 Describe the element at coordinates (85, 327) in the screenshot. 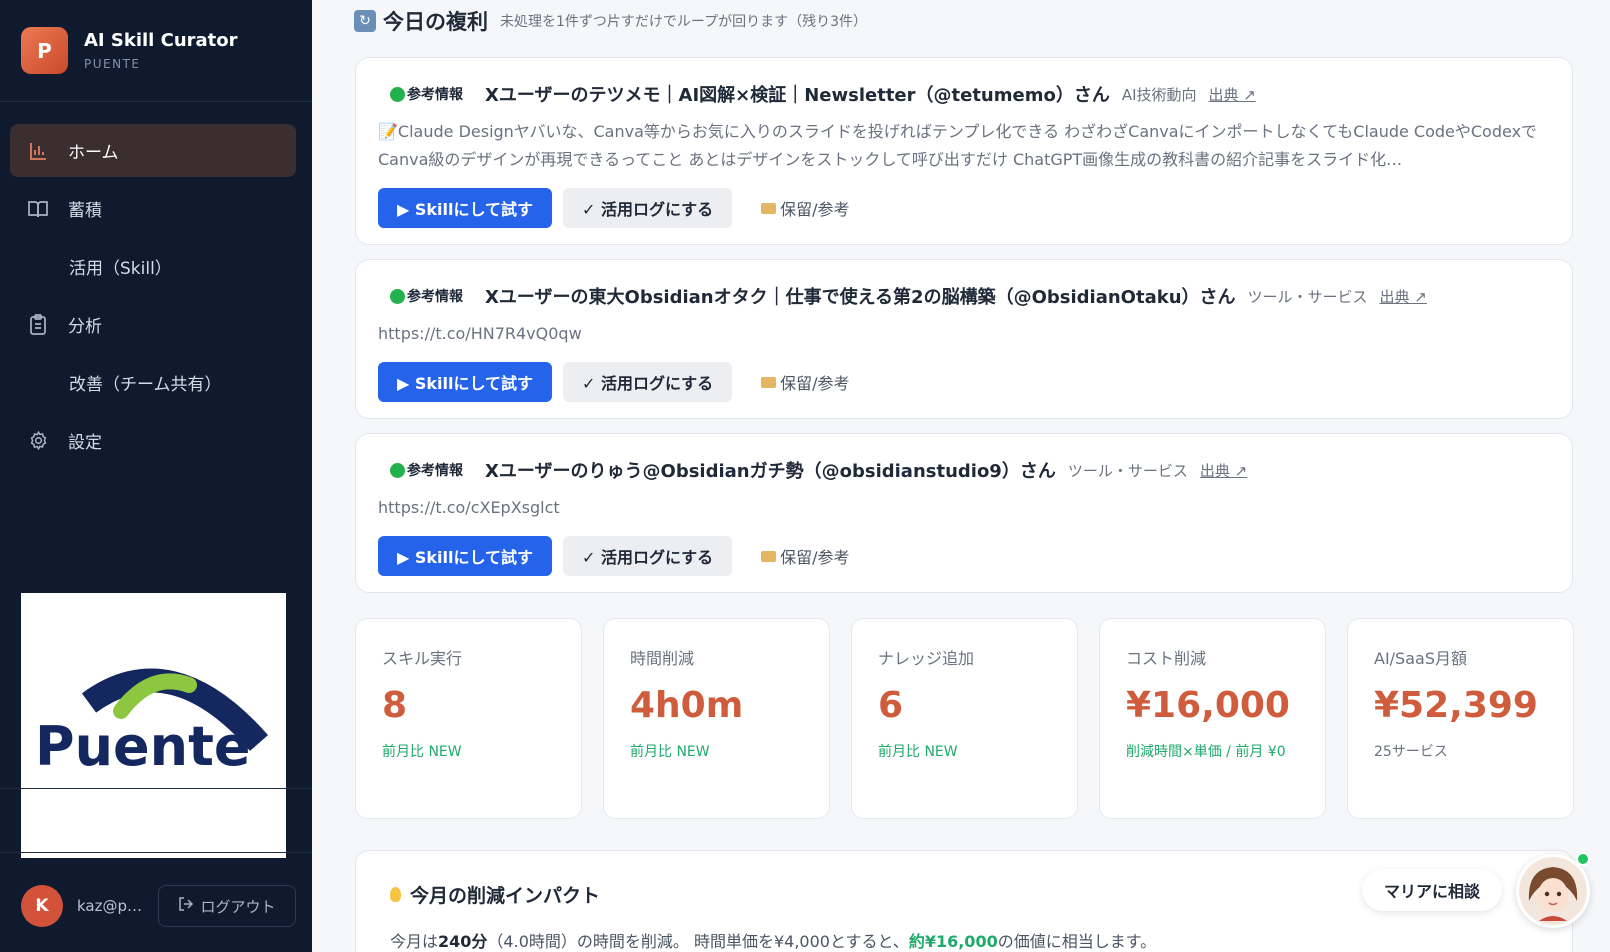

I see `sidebar-item-label: 分析` at that location.